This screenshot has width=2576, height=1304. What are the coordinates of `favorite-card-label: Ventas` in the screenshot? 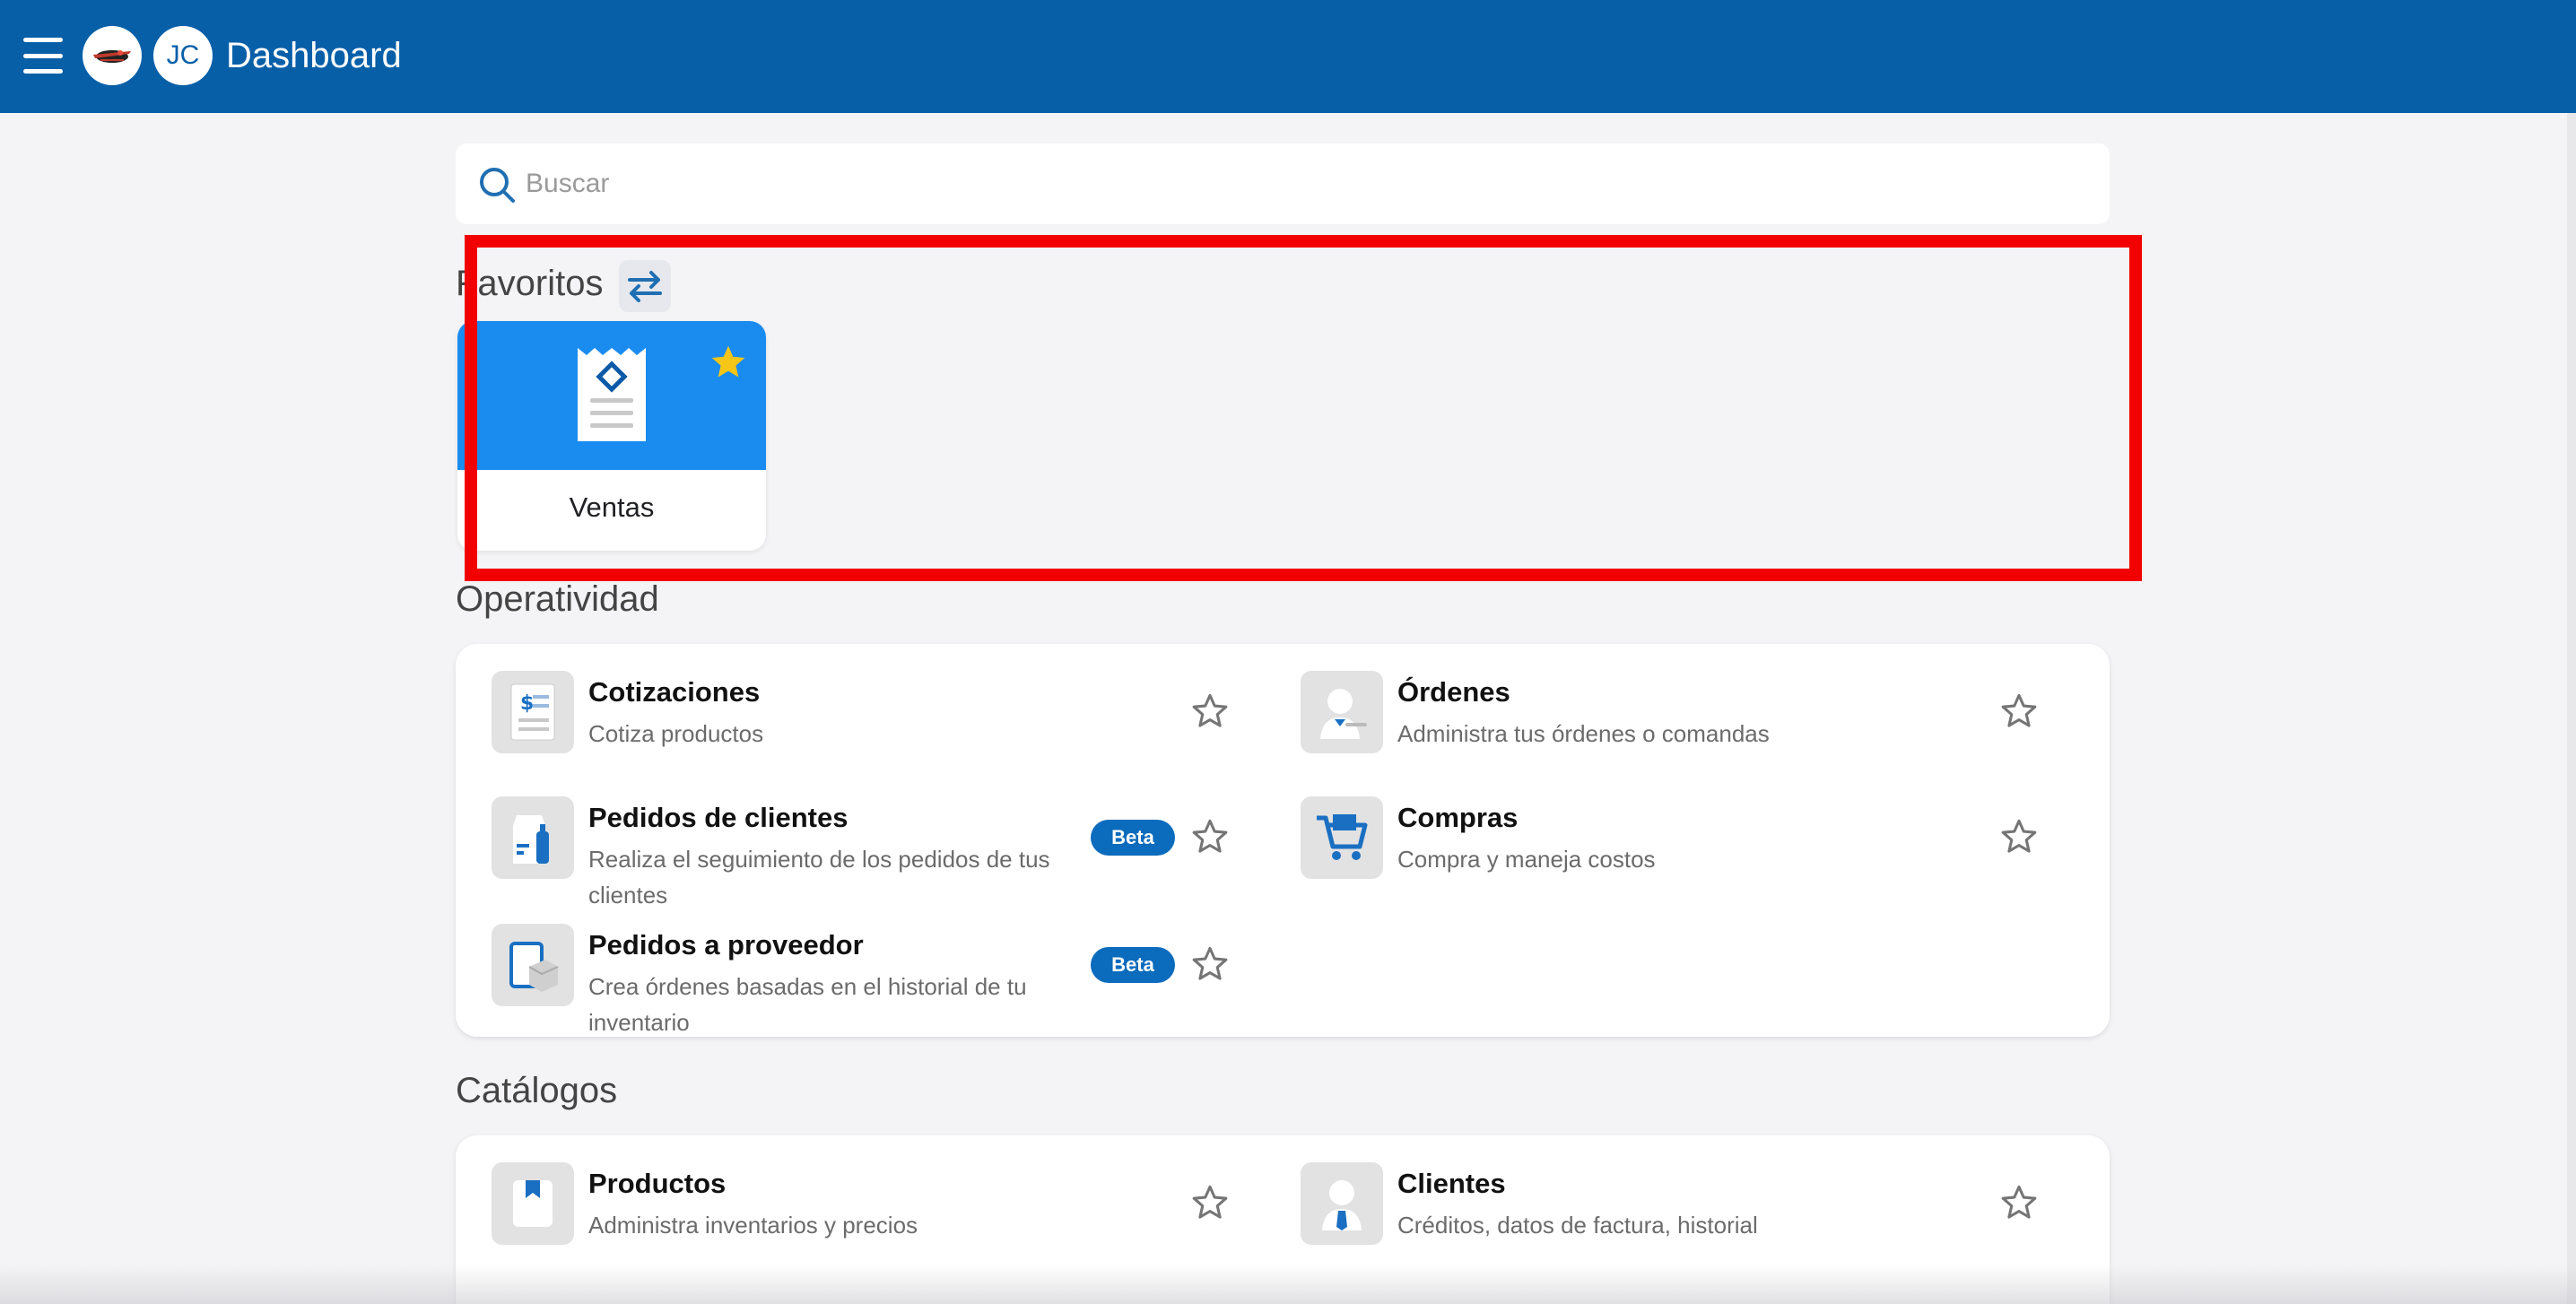 It's located at (612, 507).